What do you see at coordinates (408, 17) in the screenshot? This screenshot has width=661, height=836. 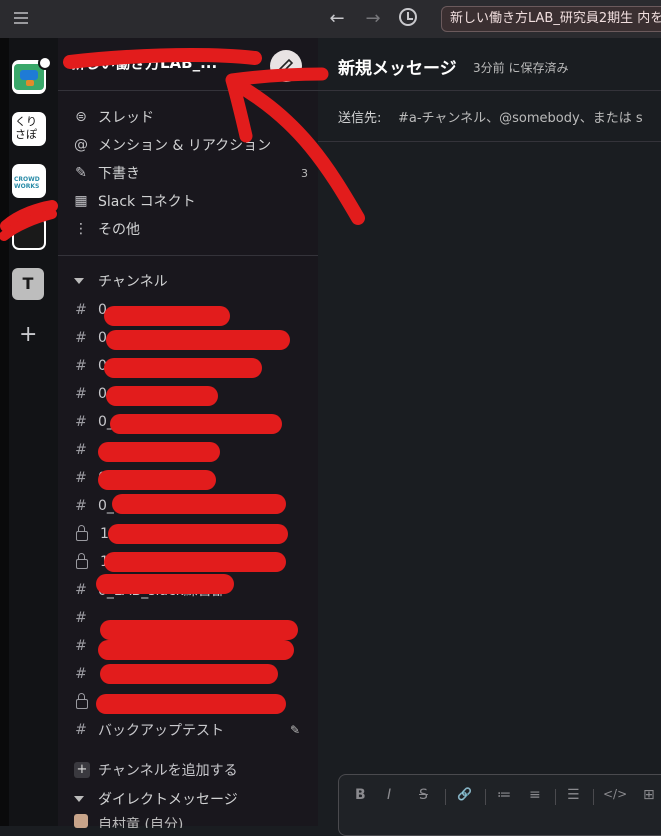 I see `history-icon` at bounding box center [408, 17].